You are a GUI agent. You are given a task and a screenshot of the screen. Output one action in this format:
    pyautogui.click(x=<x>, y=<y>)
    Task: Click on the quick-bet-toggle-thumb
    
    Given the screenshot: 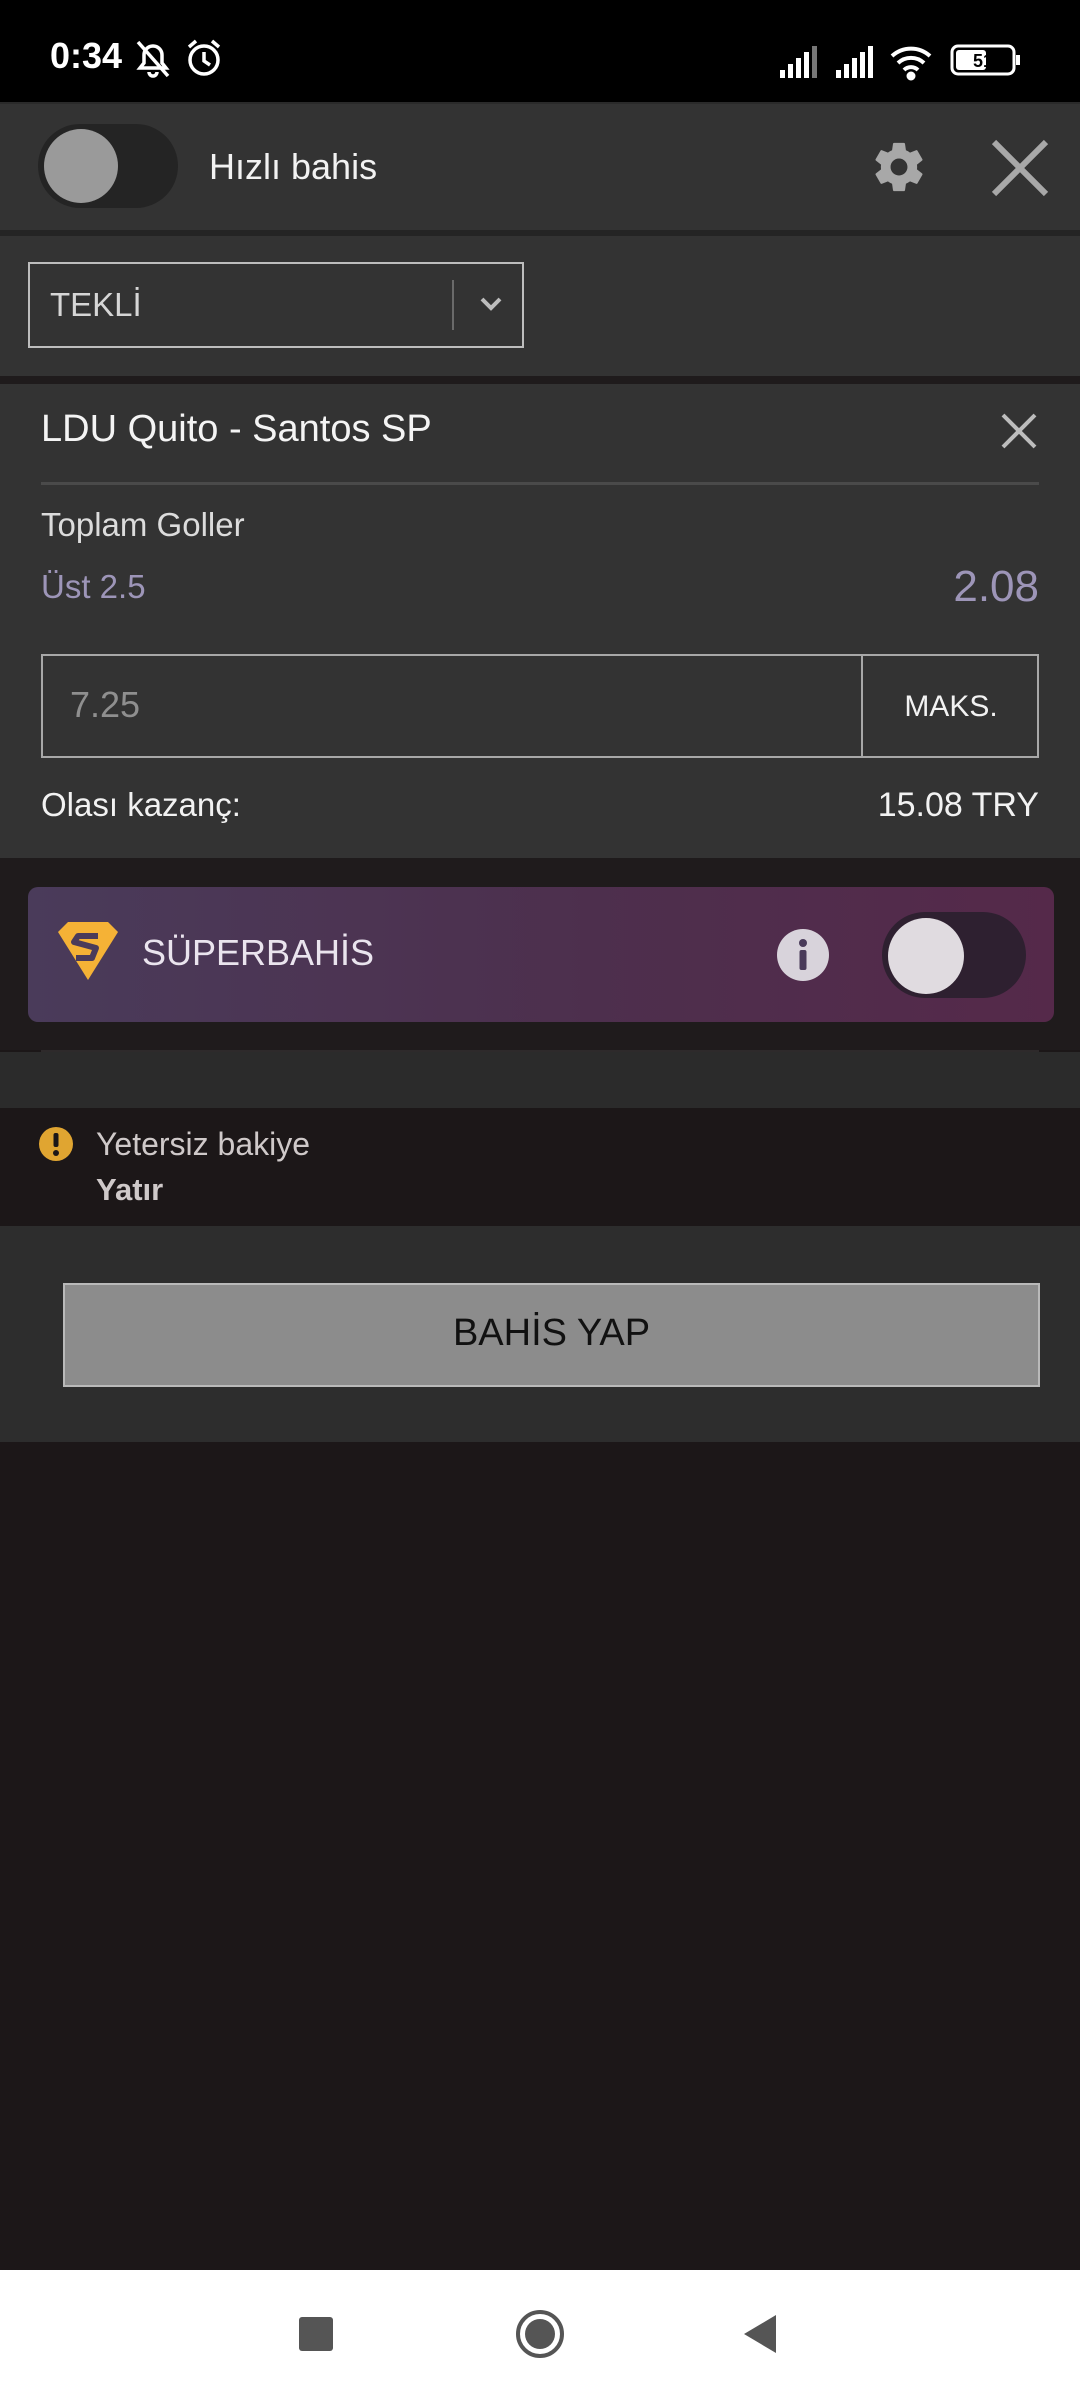 What is the action you would take?
    pyautogui.click(x=81, y=166)
    